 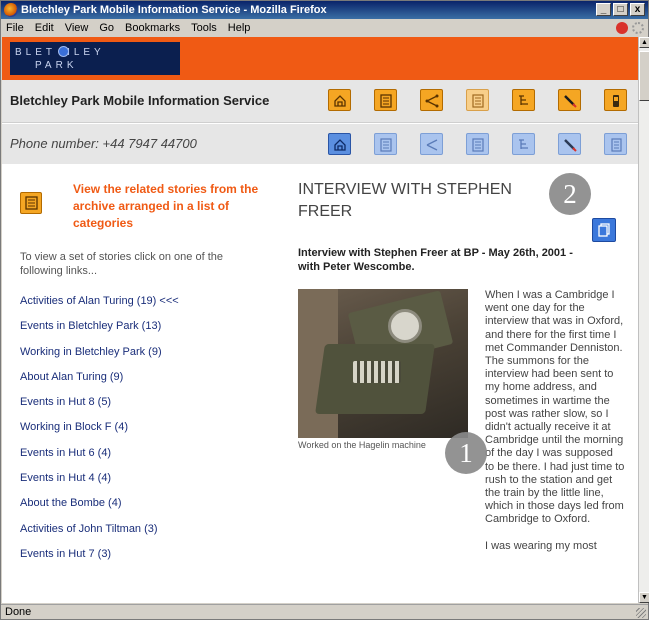 What do you see at coordinates (603, 9) in the screenshot?
I see `minimize-button: _` at bounding box center [603, 9].